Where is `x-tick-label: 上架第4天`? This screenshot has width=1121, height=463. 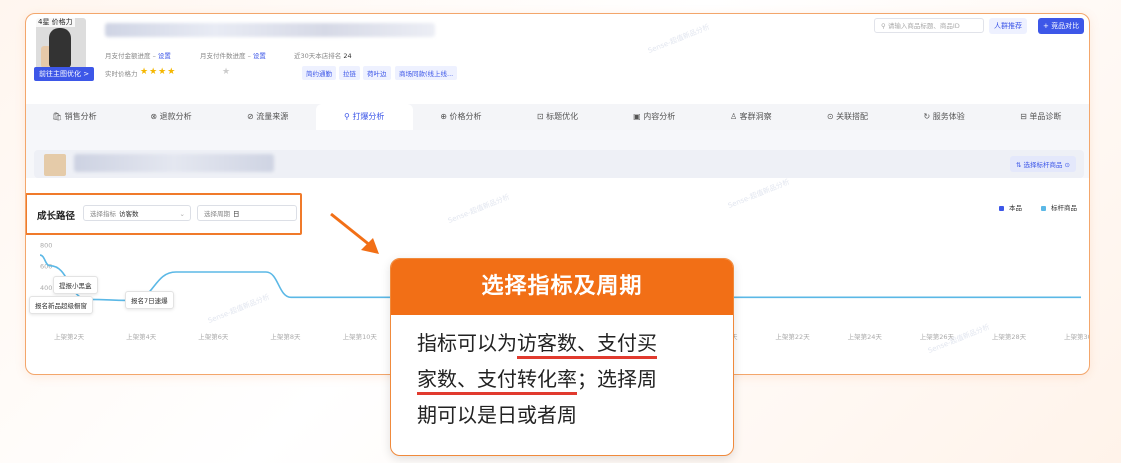
x-tick-label: 上架第4天 is located at coordinates (141, 336).